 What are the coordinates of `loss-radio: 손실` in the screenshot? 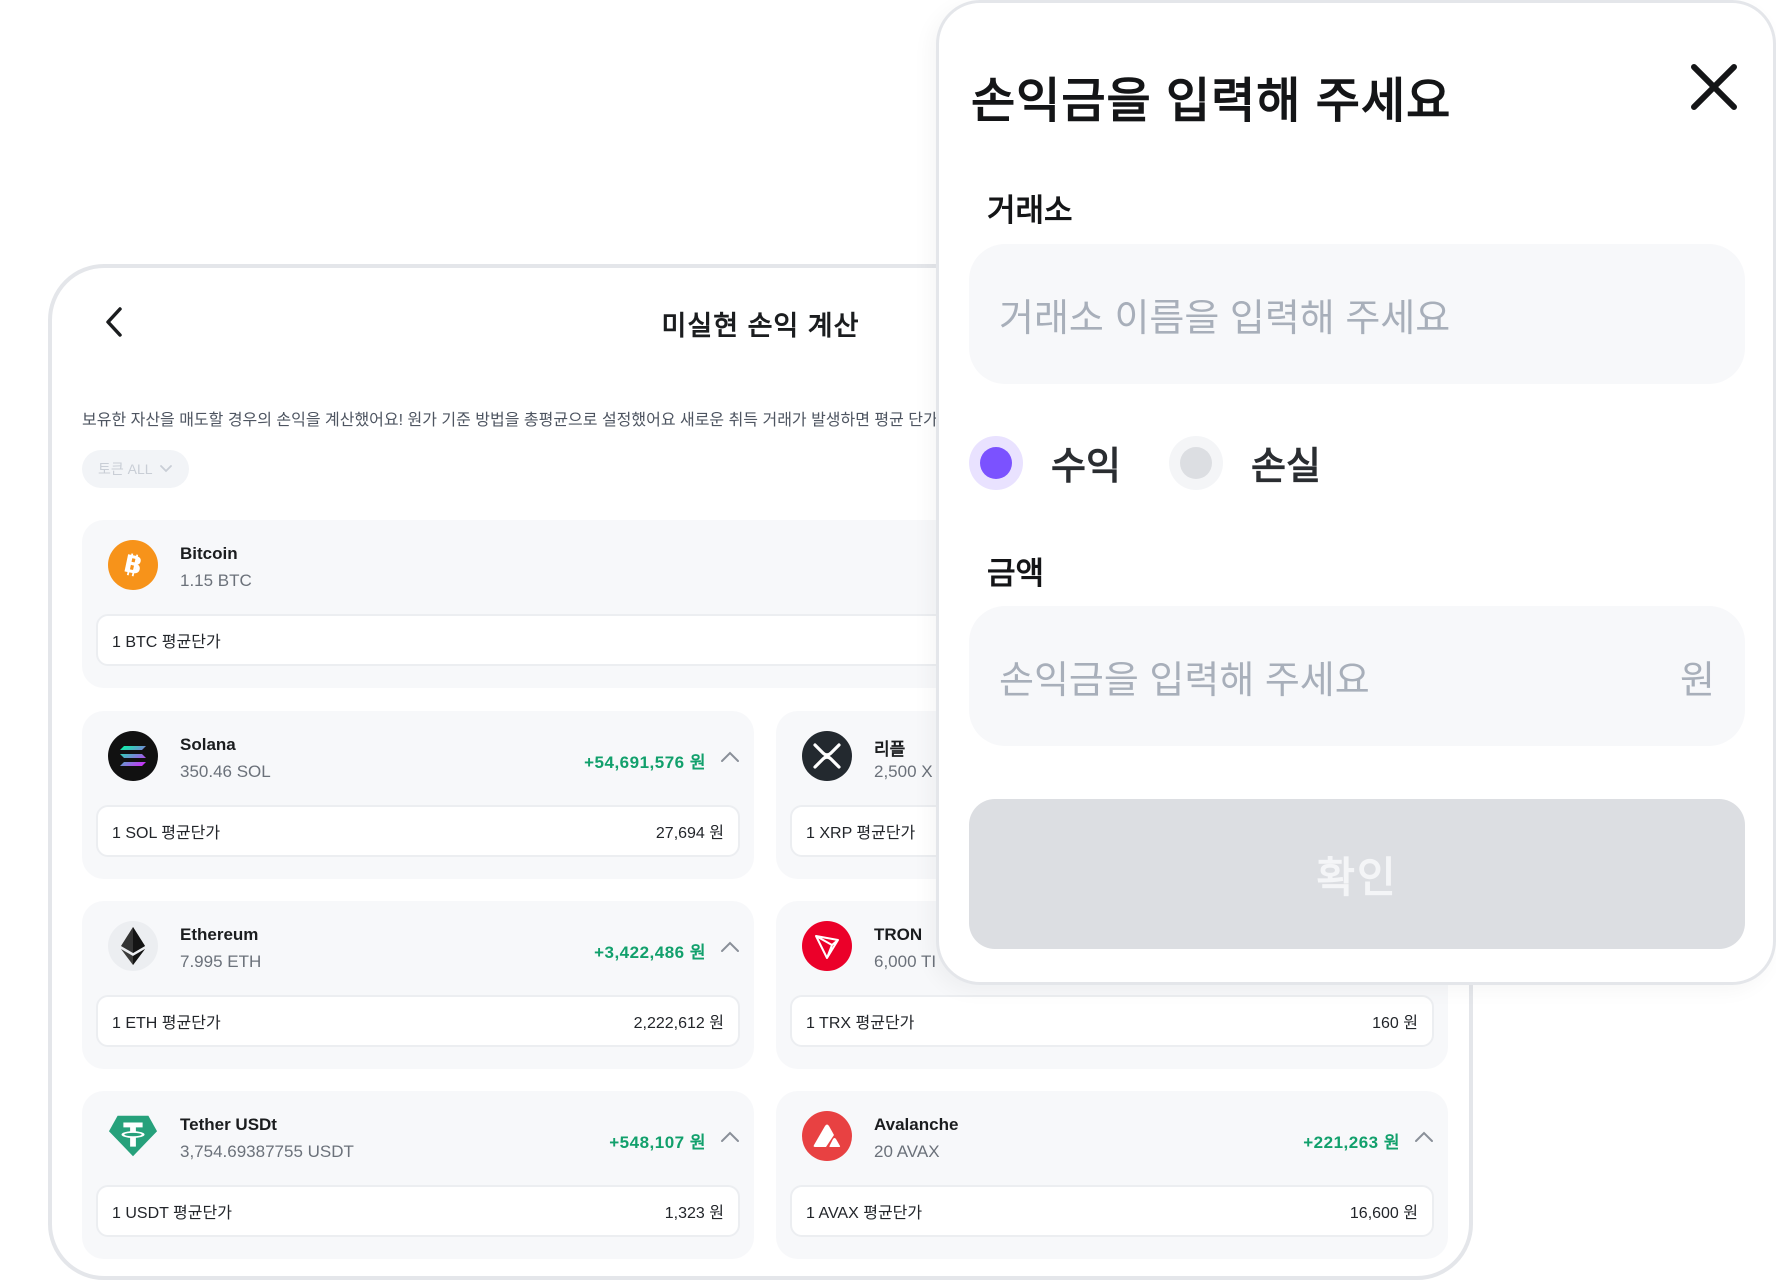 It's located at (1245, 462).